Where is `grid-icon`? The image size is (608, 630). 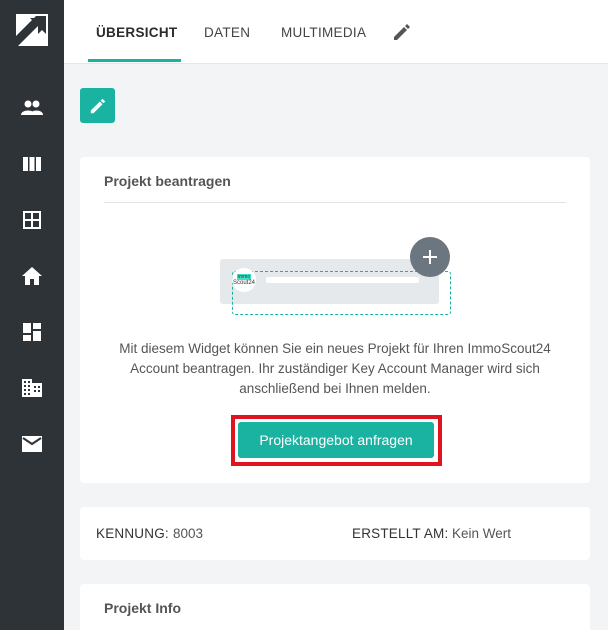 grid-icon is located at coordinates (32, 220).